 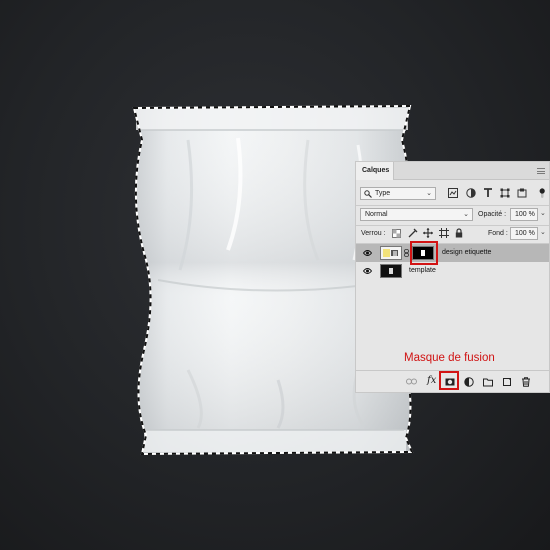 I want to click on opacity-label: Opacité :, so click(x=492, y=214).